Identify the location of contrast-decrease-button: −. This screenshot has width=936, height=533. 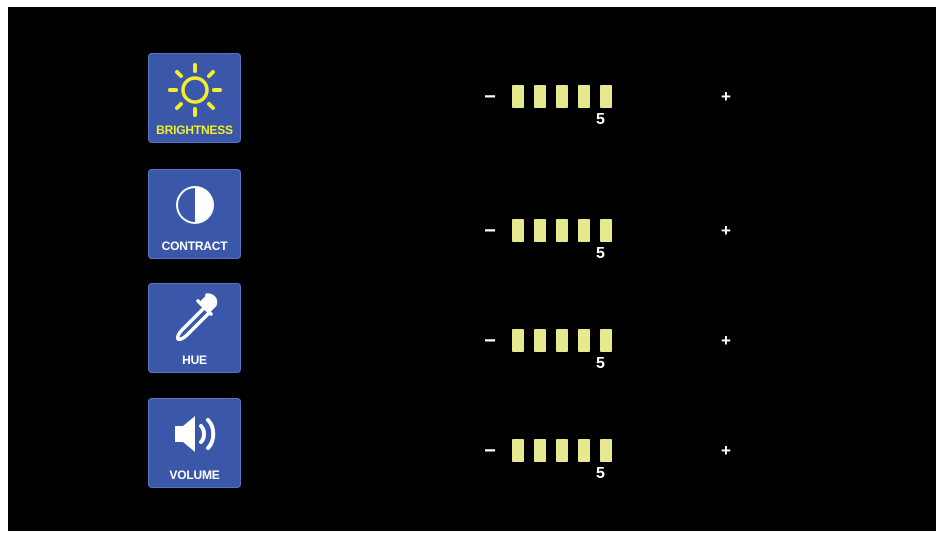
(490, 231).